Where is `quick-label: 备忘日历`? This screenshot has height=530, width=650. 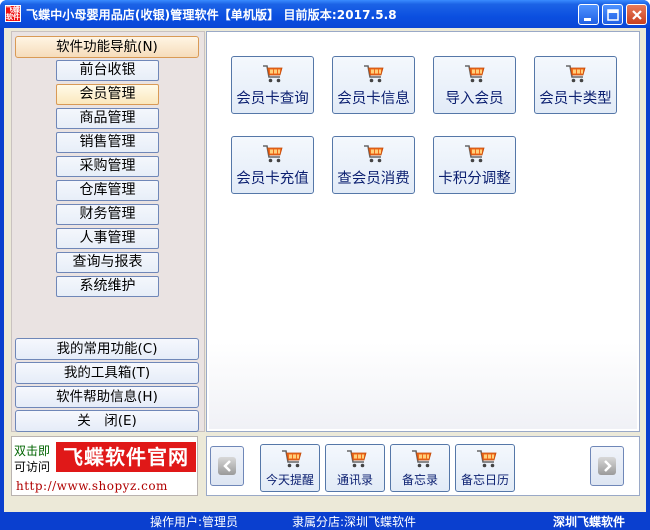 quick-label: 备忘日历 is located at coordinates (484, 480).